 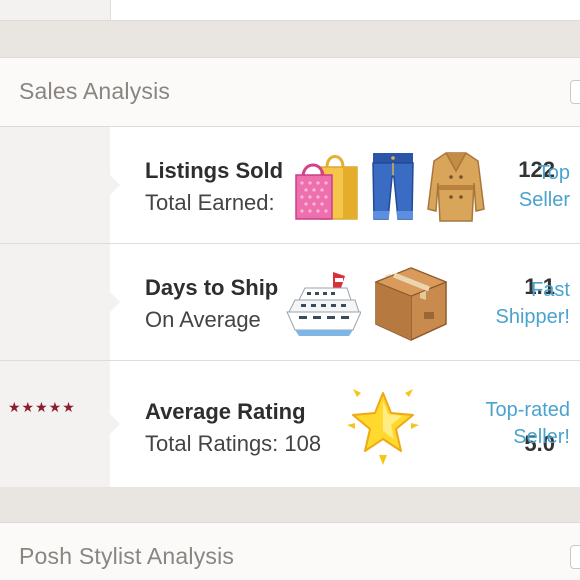 What do you see at coordinates (214, 170) in the screenshot?
I see `listings-sold-label: Listings Sold` at bounding box center [214, 170].